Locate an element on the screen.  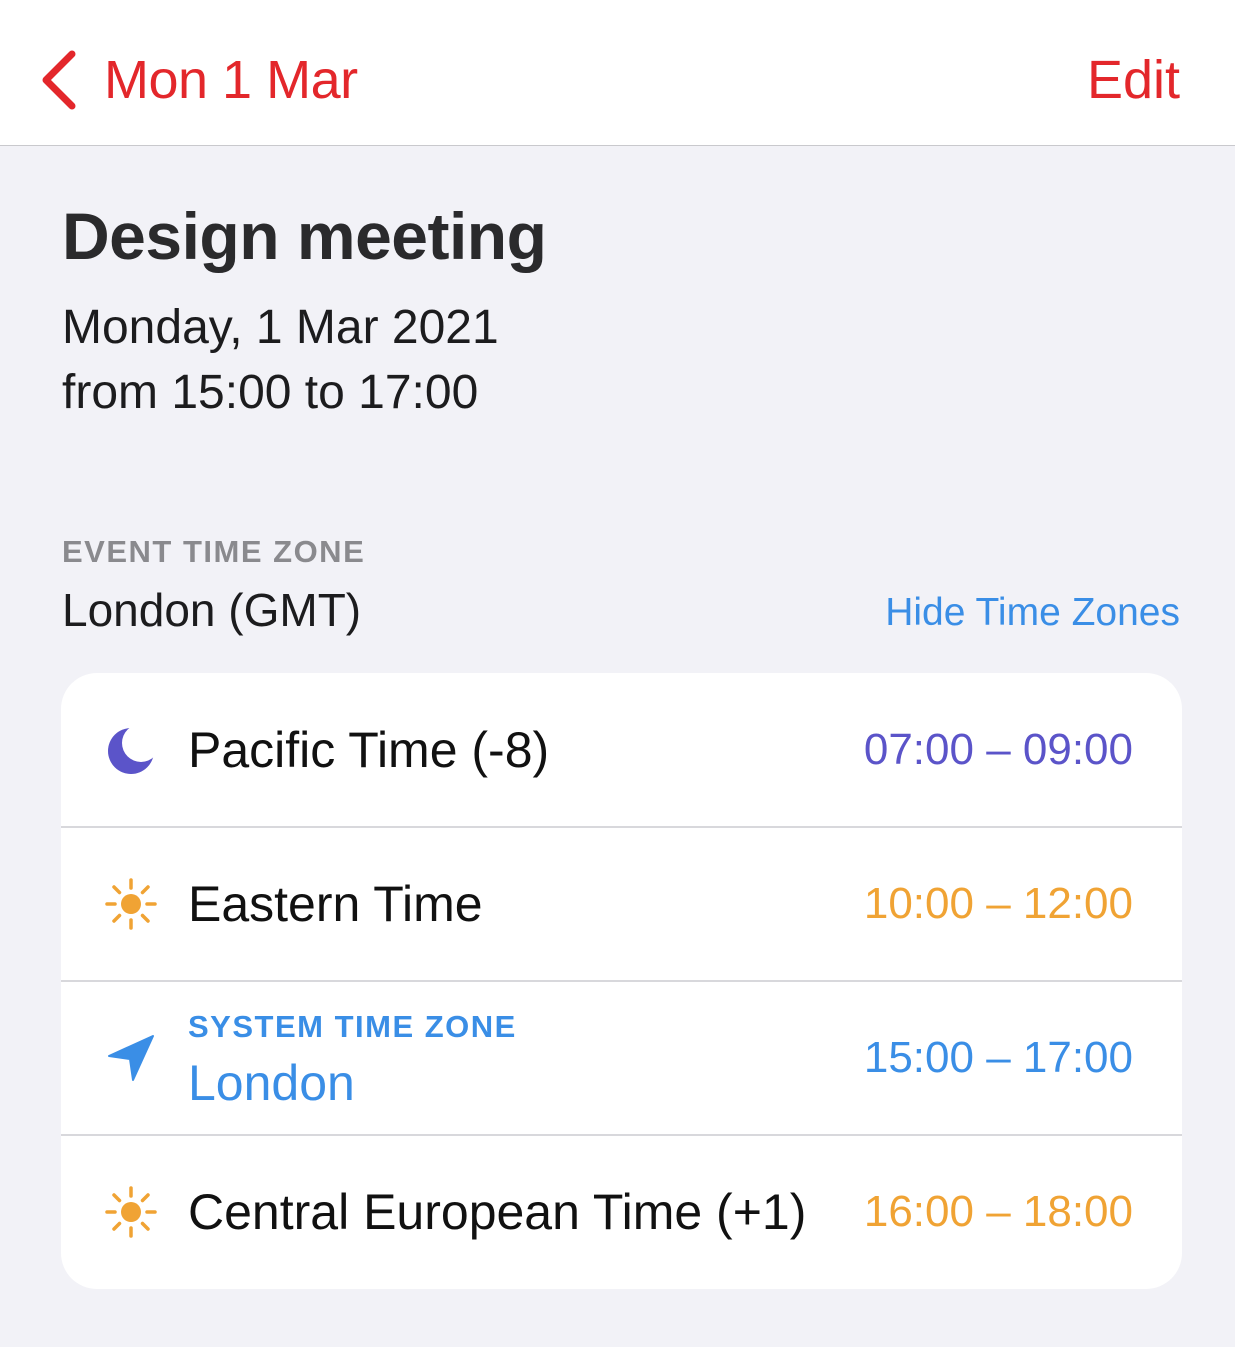
edit-button: Edit is located at coordinates (1133, 80).